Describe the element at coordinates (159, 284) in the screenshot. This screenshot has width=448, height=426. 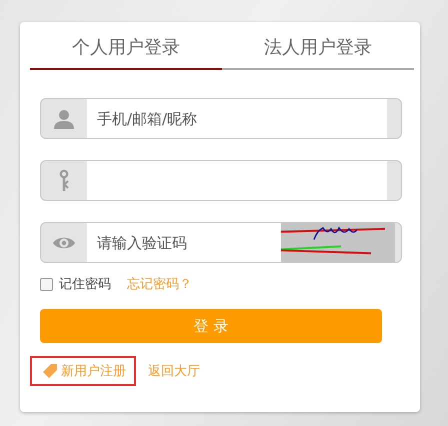
I see `forgot-password-link: 忘记密码？` at that location.